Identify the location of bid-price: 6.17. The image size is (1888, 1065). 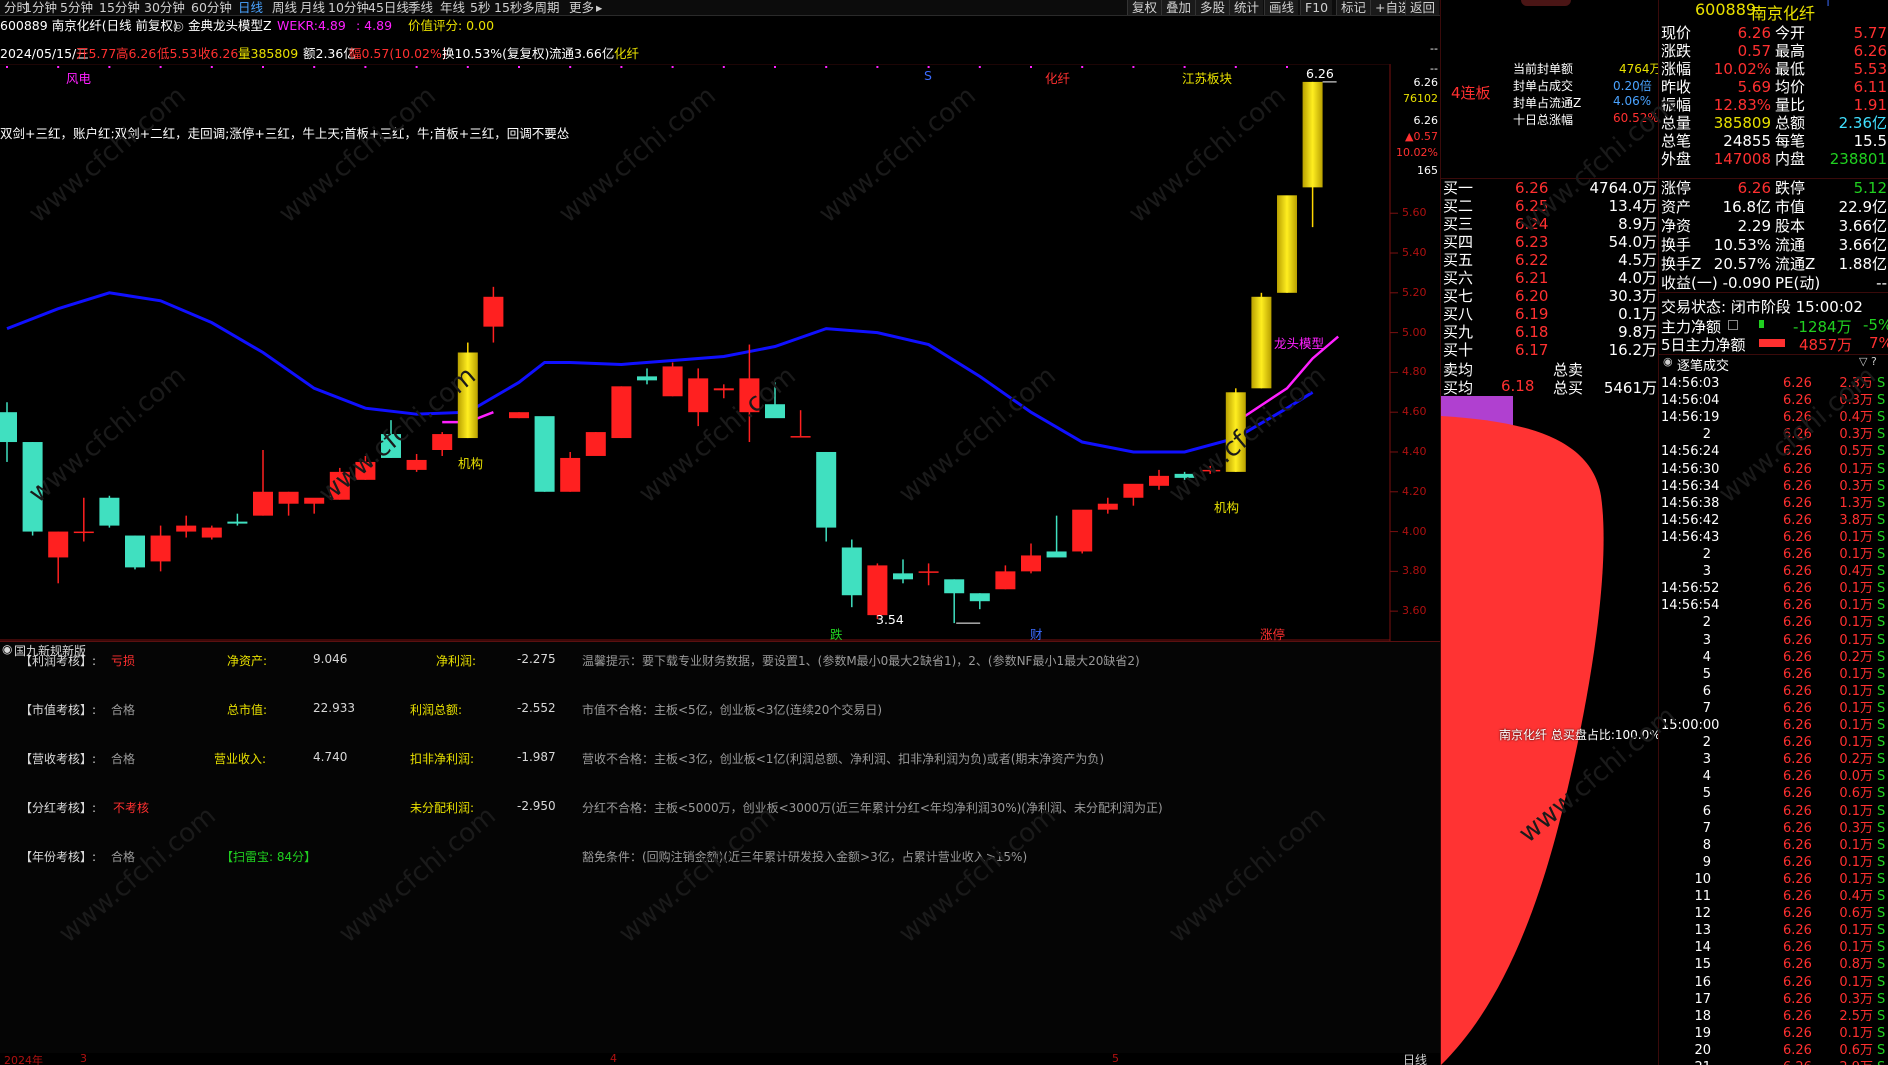
(1531, 350).